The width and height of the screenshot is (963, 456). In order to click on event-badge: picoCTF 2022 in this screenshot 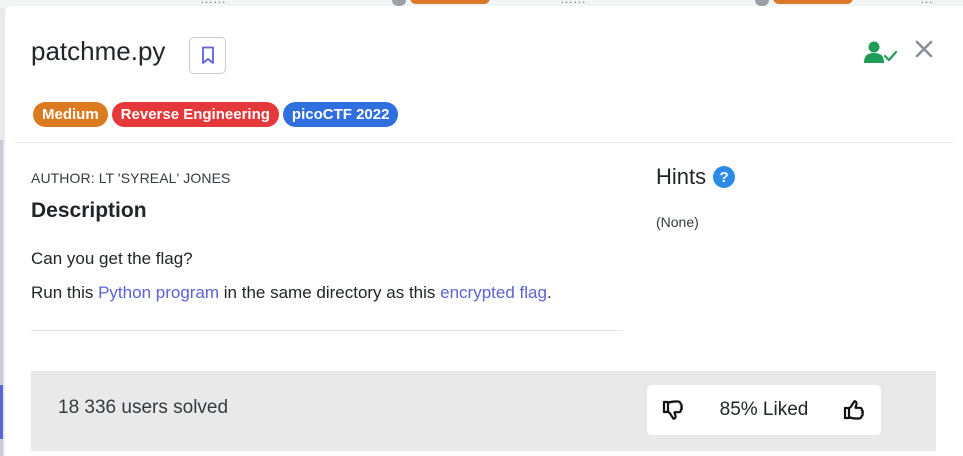, I will do `click(340, 114)`.